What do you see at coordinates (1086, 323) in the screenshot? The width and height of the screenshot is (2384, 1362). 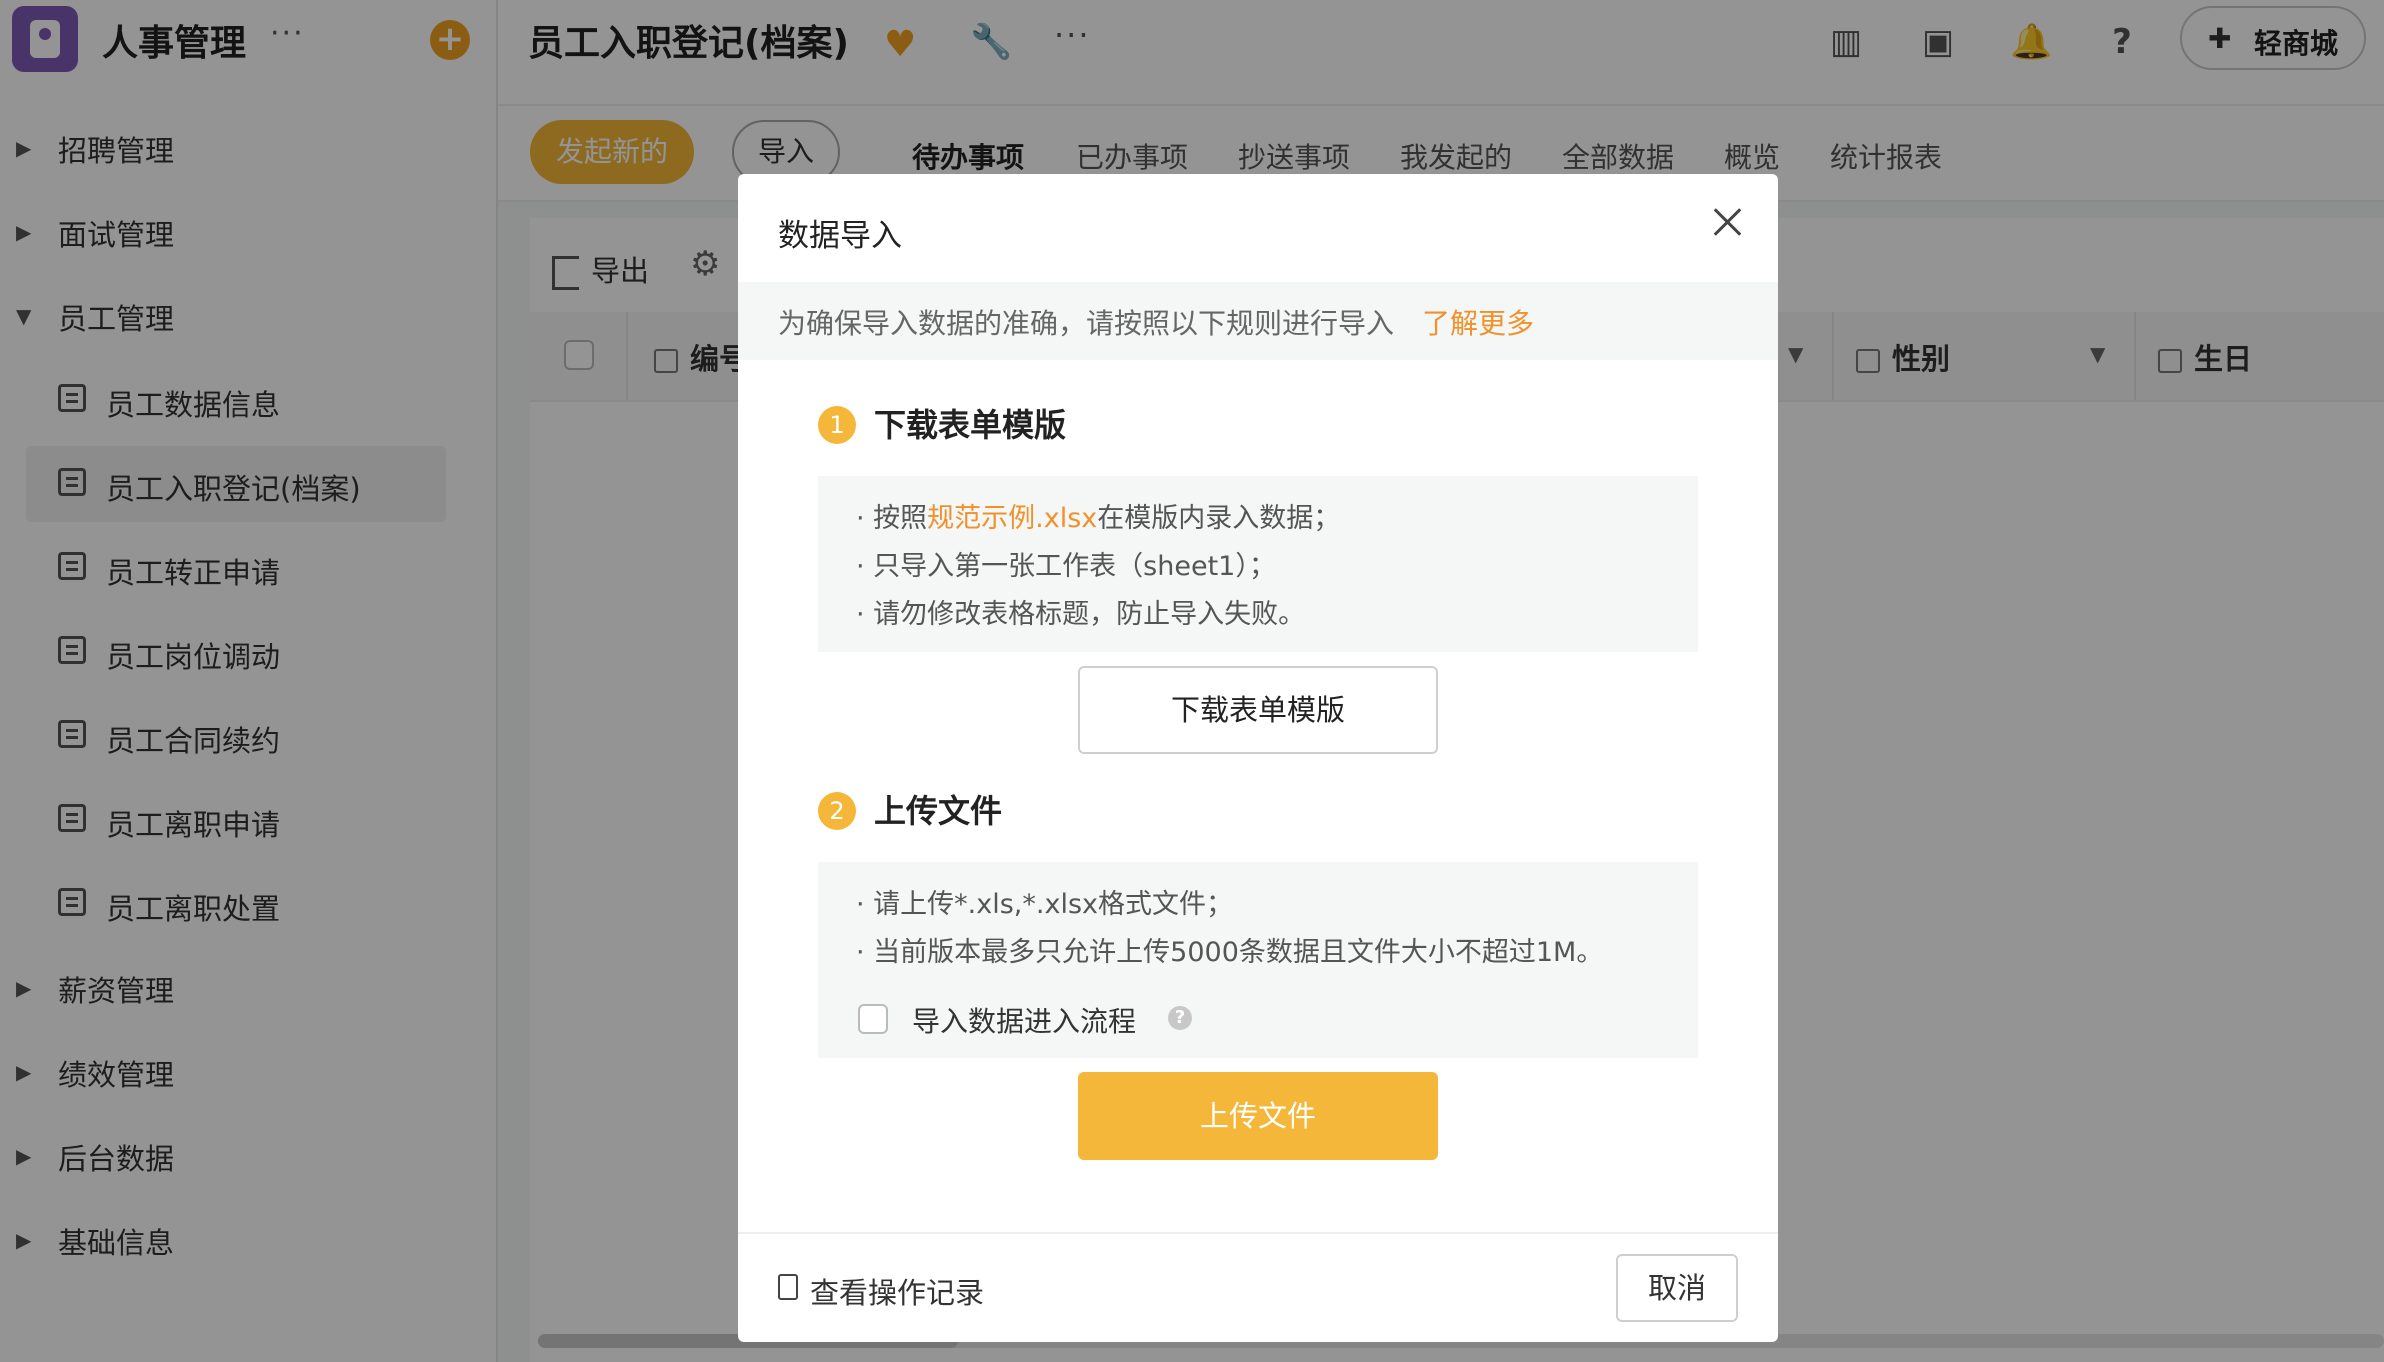 I see `notice-text: 为确保导入数据的准确，请按照以下规则进行导入` at bounding box center [1086, 323].